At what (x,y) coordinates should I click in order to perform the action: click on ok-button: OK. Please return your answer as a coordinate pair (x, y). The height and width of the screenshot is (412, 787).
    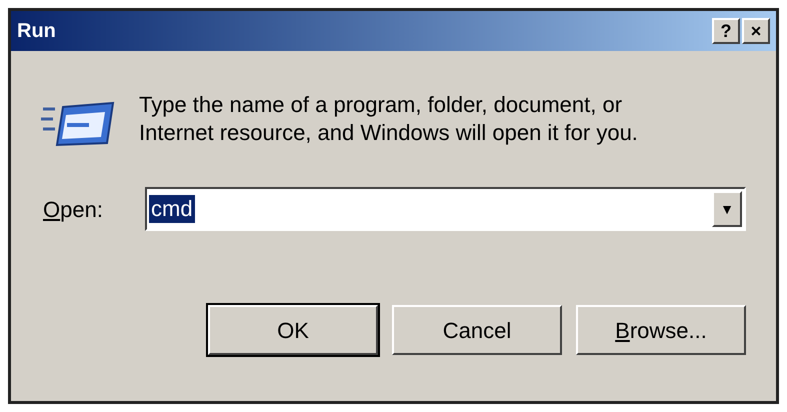
    Looking at the image, I should click on (293, 330).